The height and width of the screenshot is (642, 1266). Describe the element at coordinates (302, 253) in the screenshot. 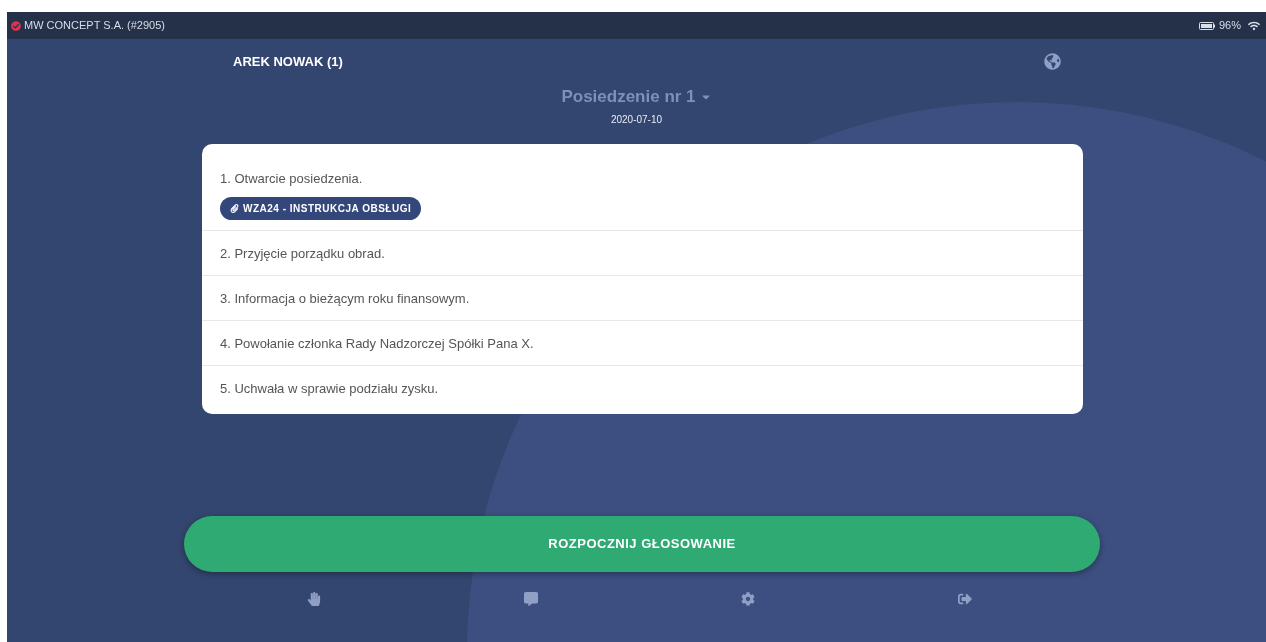

I see `agenda-item: 2. Przyjęcie porządku obrad.` at that location.